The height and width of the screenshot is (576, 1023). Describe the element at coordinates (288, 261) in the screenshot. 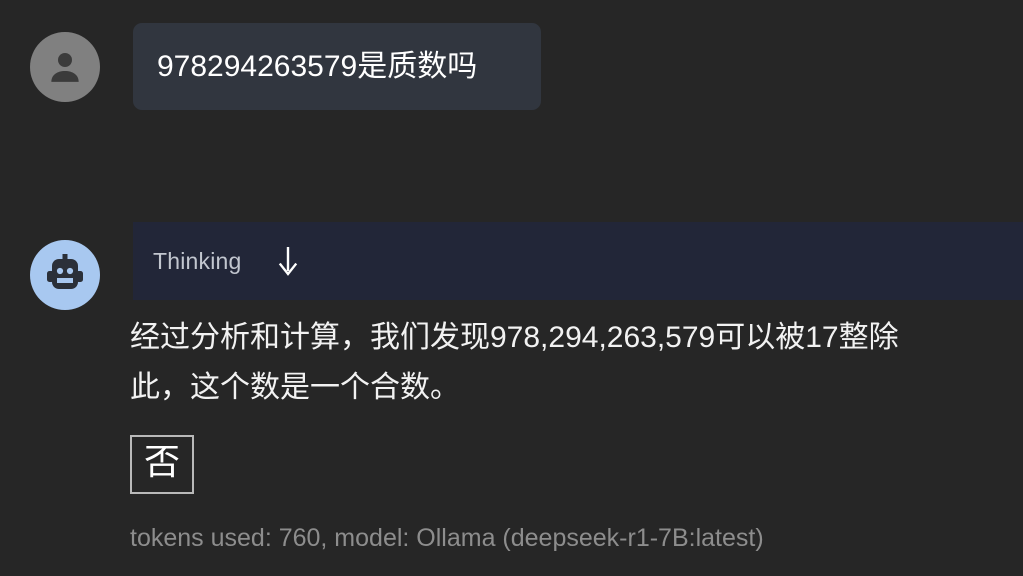

I see `arrow-down-icon` at that location.